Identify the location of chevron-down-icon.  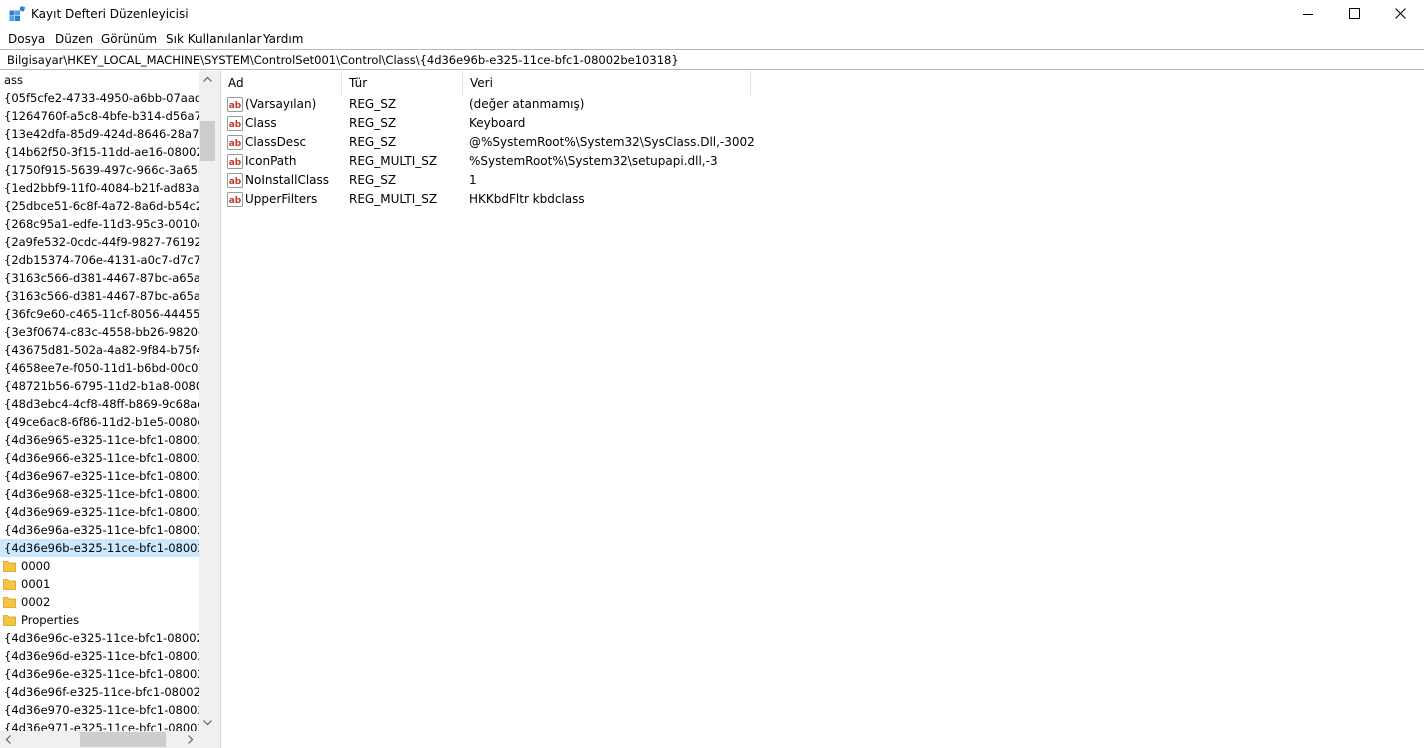
(207, 723).